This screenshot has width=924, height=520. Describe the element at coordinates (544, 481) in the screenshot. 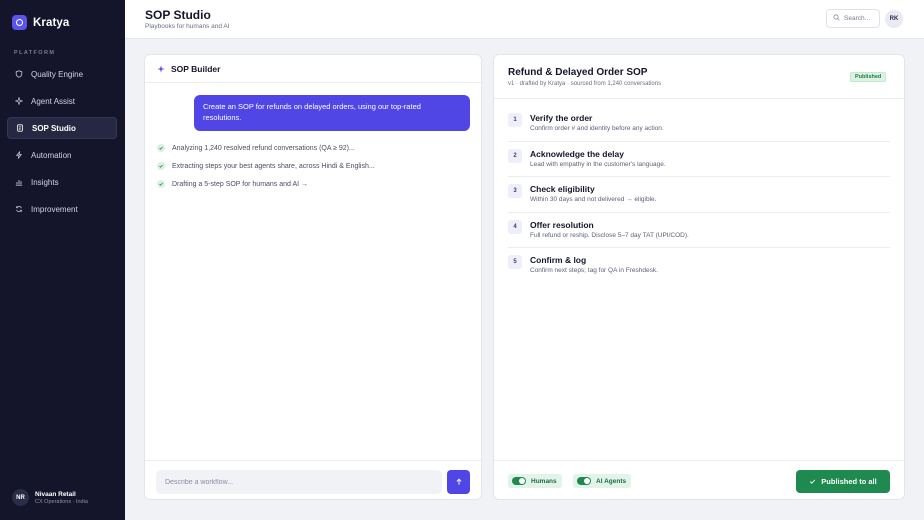

I see `toggle-label: Humans` at that location.